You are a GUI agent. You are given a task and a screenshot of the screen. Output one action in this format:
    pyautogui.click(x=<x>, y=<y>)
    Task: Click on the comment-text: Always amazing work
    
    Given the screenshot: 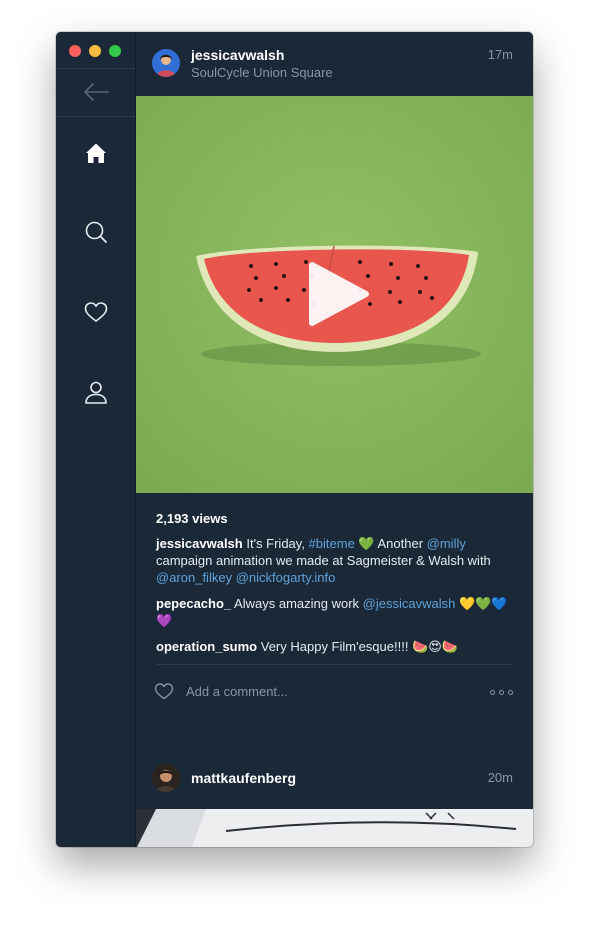 What is the action you would take?
    pyautogui.click(x=297, y=603)
    